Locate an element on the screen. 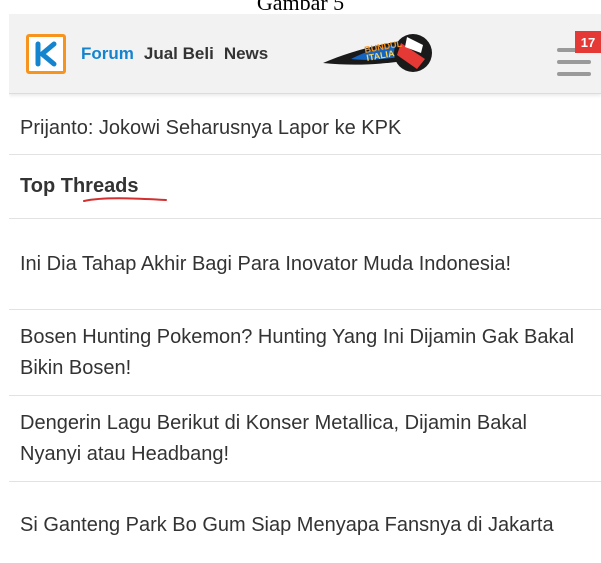 This screenshot has width=601, height=563. nav-forum: Forum is located at coordinates (107, 54).